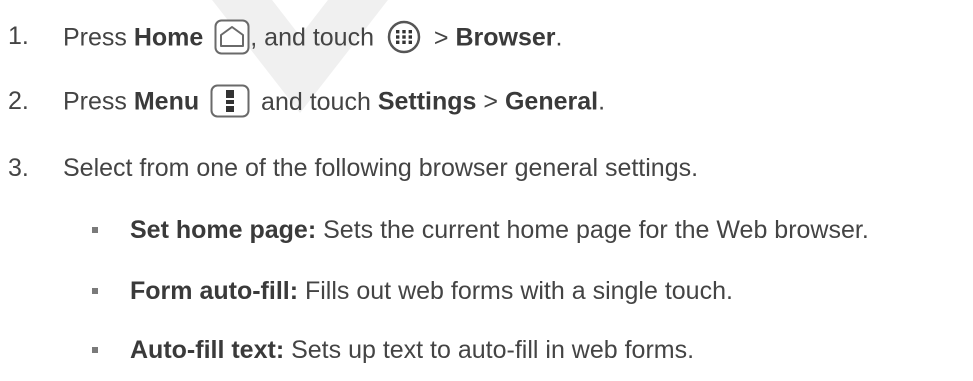  What do you see at coordinates (230, 101) in the screenshot?
I see `menu-button-icon` at bounding box center [230, 101].